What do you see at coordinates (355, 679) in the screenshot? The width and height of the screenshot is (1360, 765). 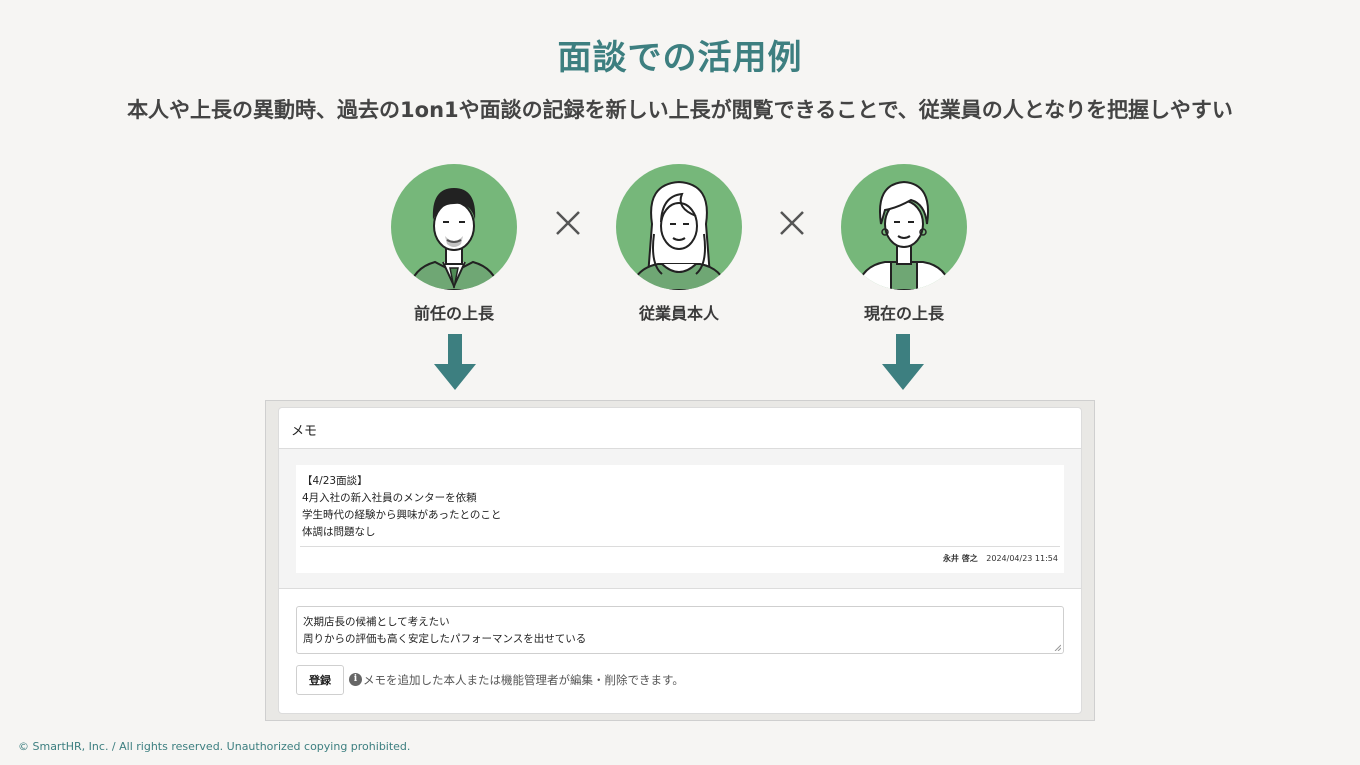 I see `info-icon: i` at bounding box center [355, 679].